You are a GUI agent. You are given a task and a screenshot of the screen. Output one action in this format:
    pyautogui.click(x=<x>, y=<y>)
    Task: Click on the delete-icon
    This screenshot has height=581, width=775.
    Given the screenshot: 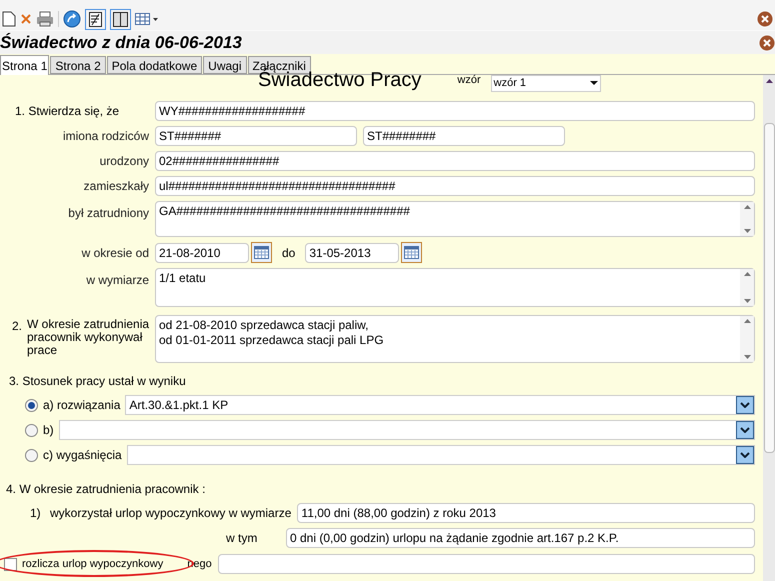 What is the action you would take?
    pyautogui.click(x=26, y=19)
    